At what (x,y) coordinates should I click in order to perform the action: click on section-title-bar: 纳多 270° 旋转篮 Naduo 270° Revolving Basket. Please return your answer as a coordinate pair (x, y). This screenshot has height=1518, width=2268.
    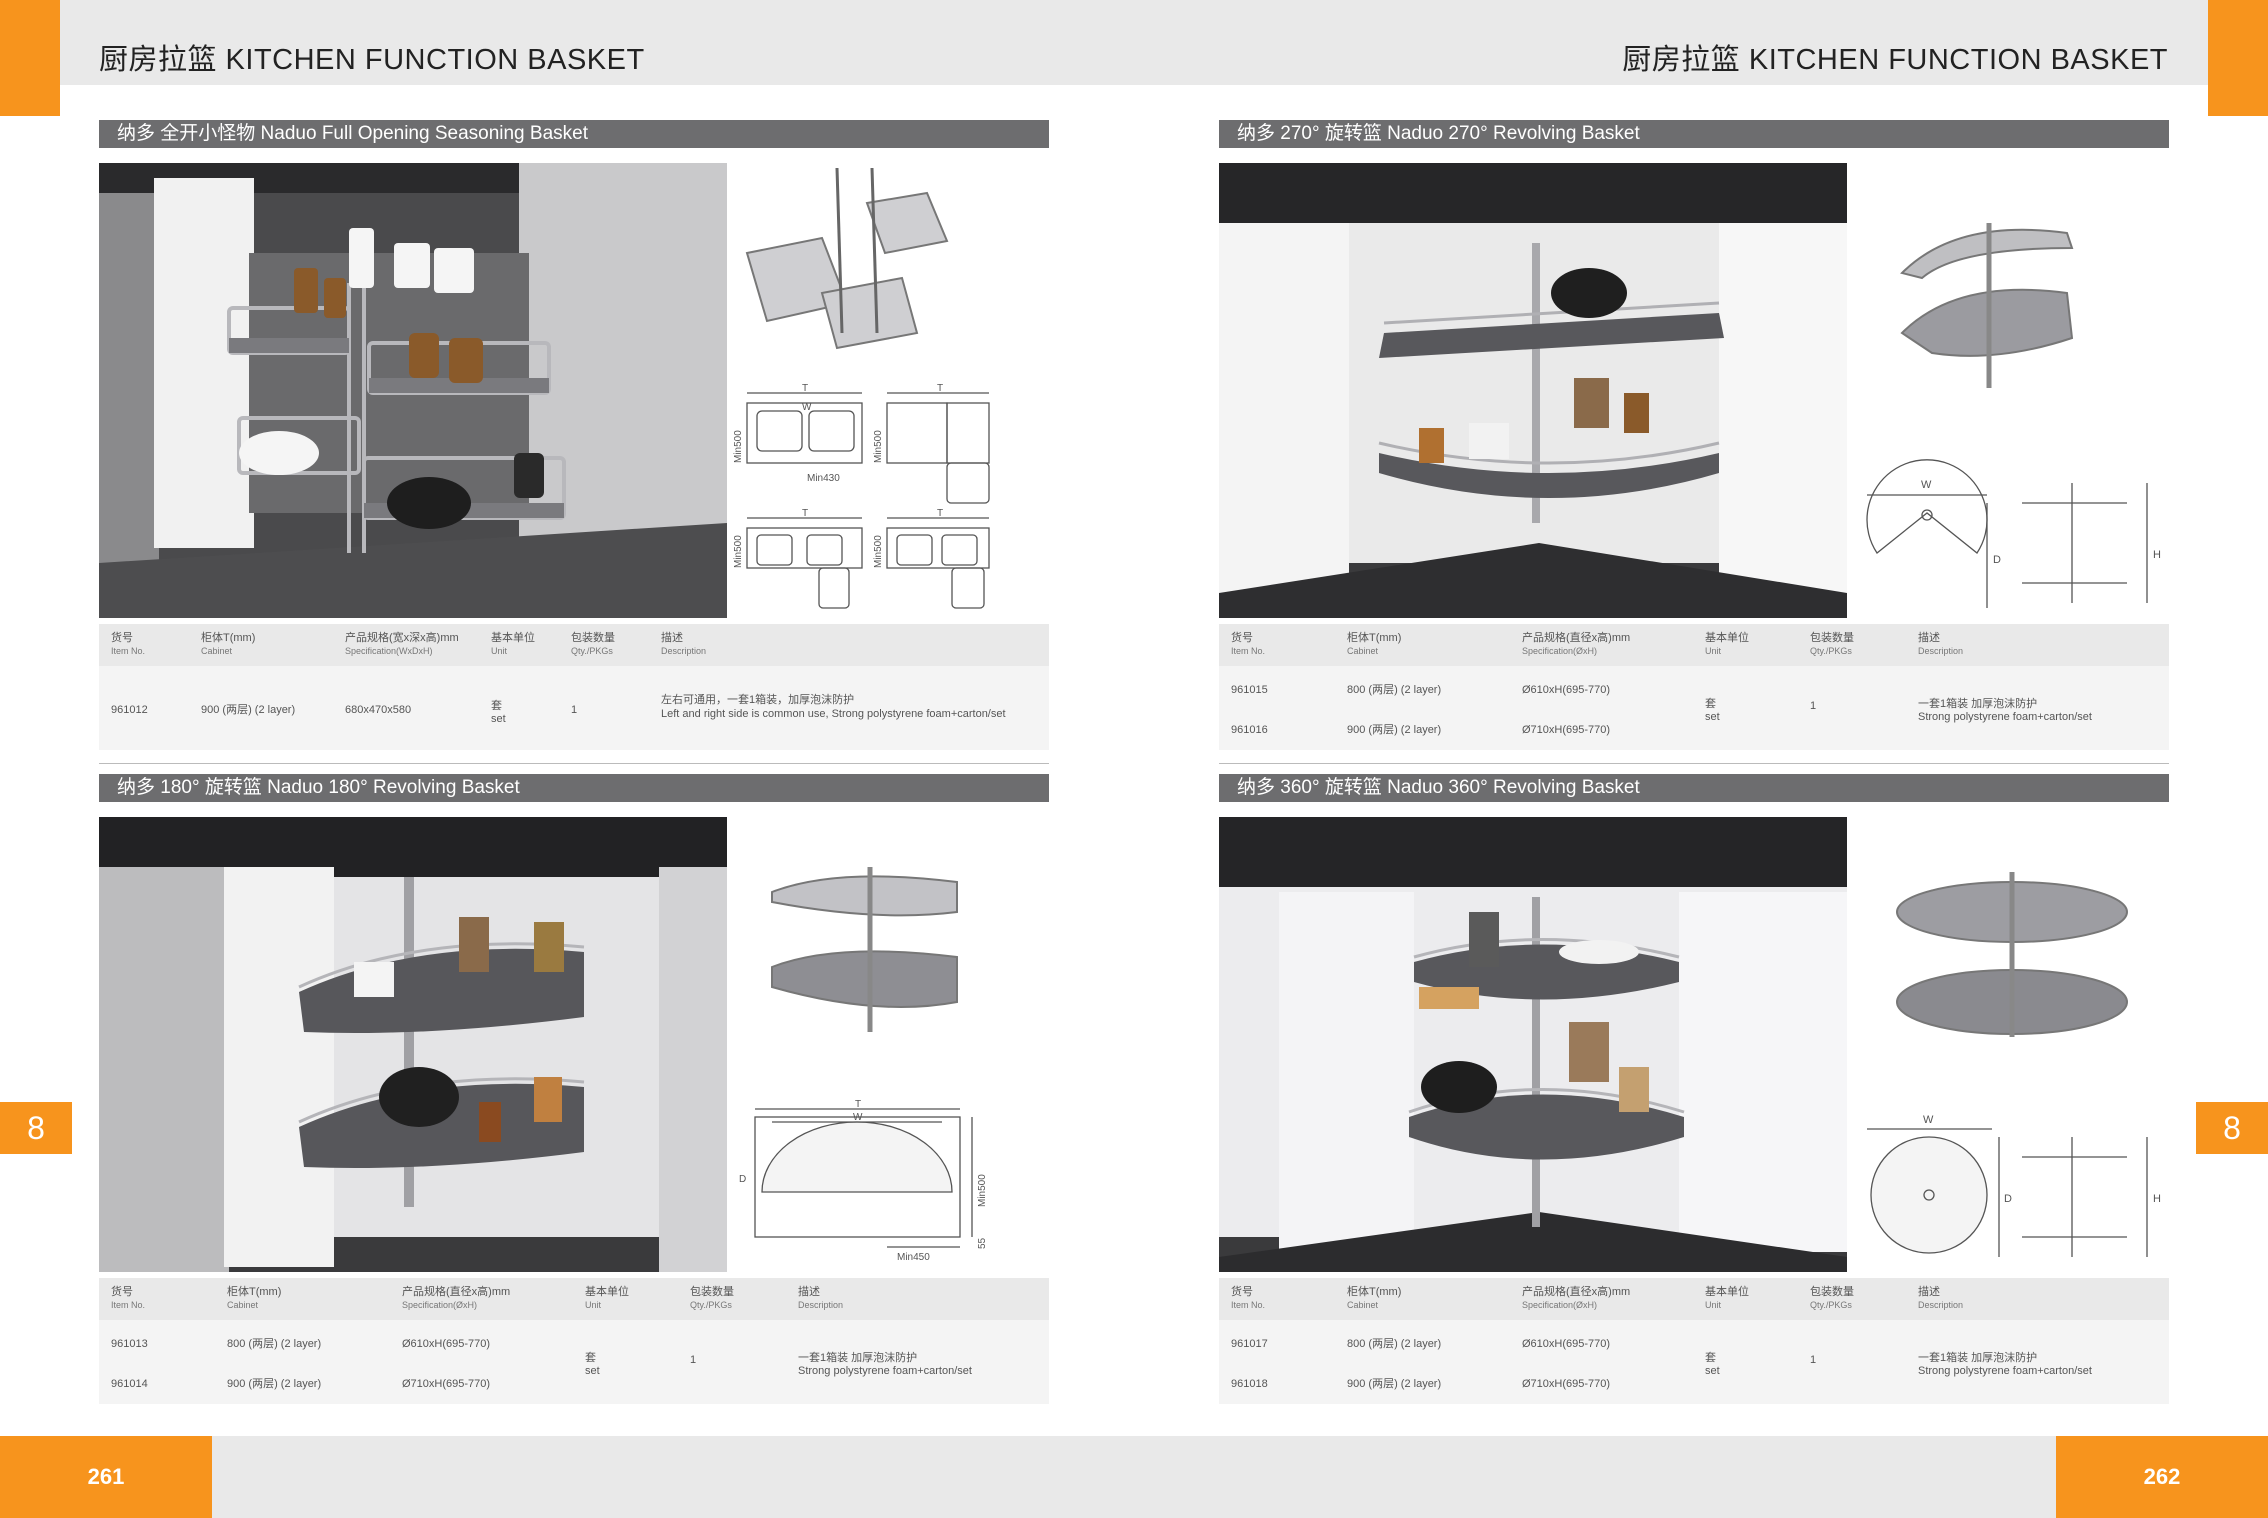
    Looking at the image, I should click on (1694, 134).